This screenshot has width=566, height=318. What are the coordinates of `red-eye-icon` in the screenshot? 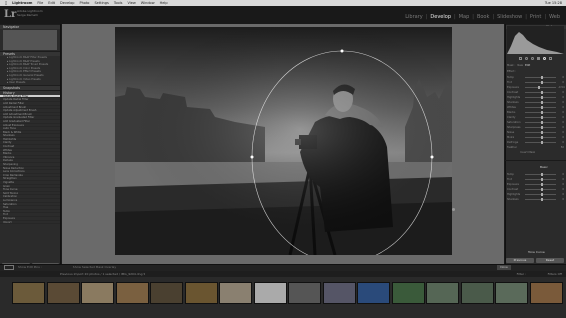 It's located at (532, 58).